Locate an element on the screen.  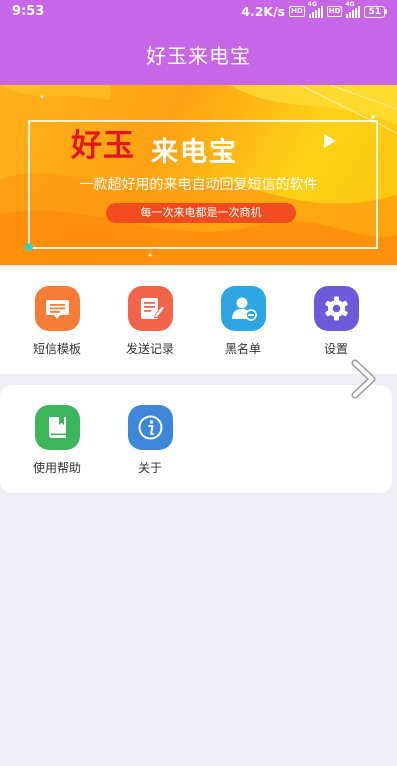
menu-item-label: 发送记录 is located at coordinates (149, 349).